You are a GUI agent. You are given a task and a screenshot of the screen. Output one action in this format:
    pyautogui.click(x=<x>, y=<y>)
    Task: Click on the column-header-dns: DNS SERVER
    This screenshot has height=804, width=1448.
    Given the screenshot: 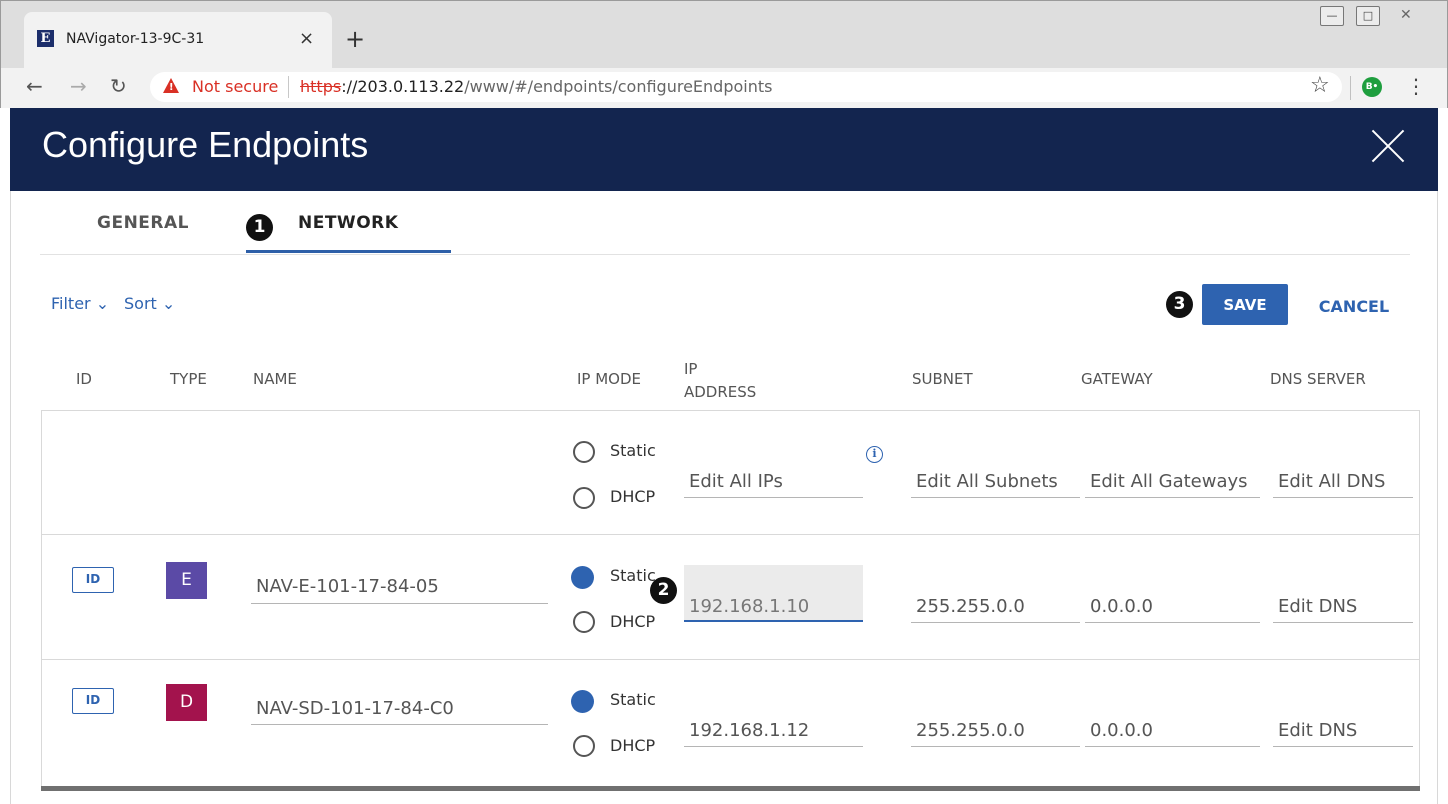 What is the action you would take?
    pyautogui.click(x=1318, y=379)
    